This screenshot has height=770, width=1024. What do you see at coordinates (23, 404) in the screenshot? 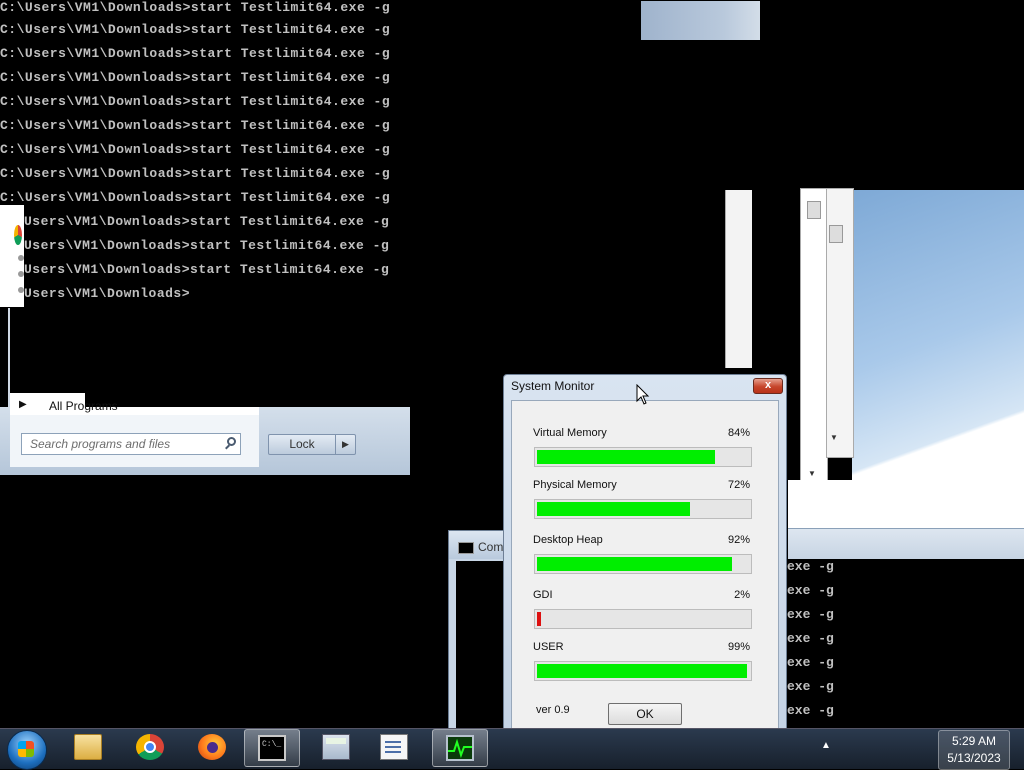
I see `all-programs-arrow-icon: ▶` at bounding box center [23, 404].